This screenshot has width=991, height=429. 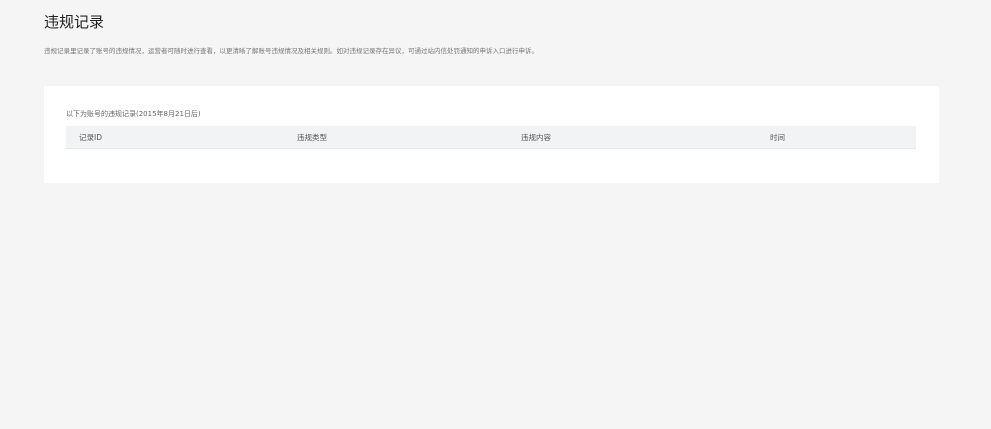 I want to click on column-header-violation-content: 违规内容, so click(x=645, y=137).